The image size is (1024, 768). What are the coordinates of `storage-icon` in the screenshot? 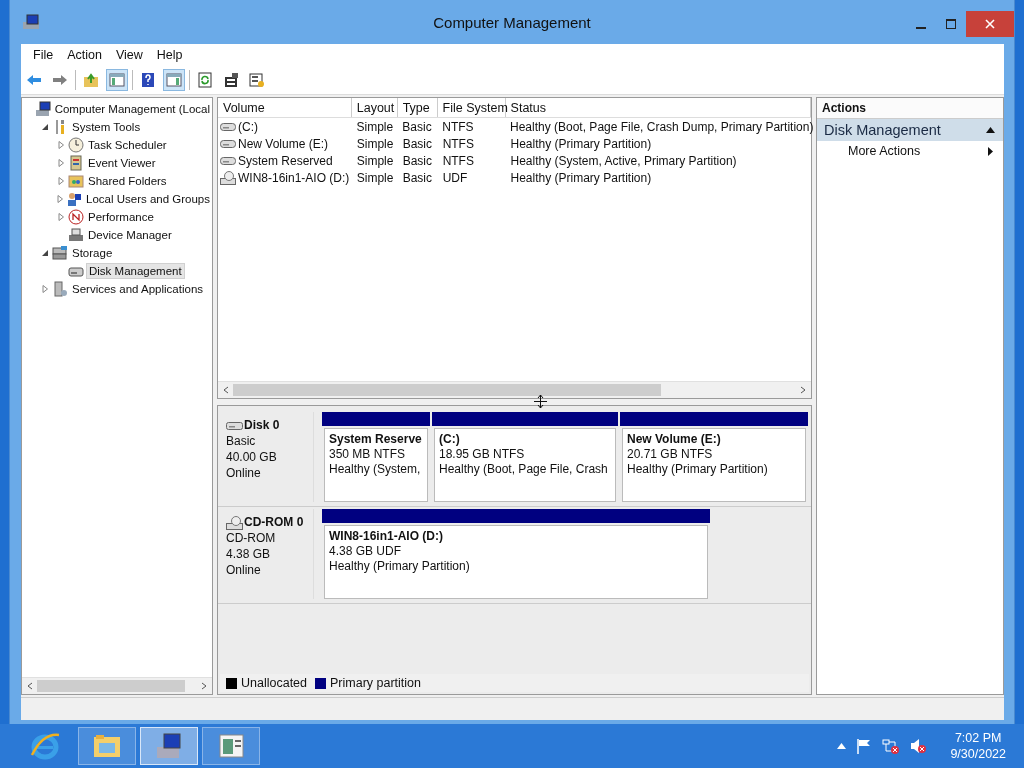 It's located at (60, 253).